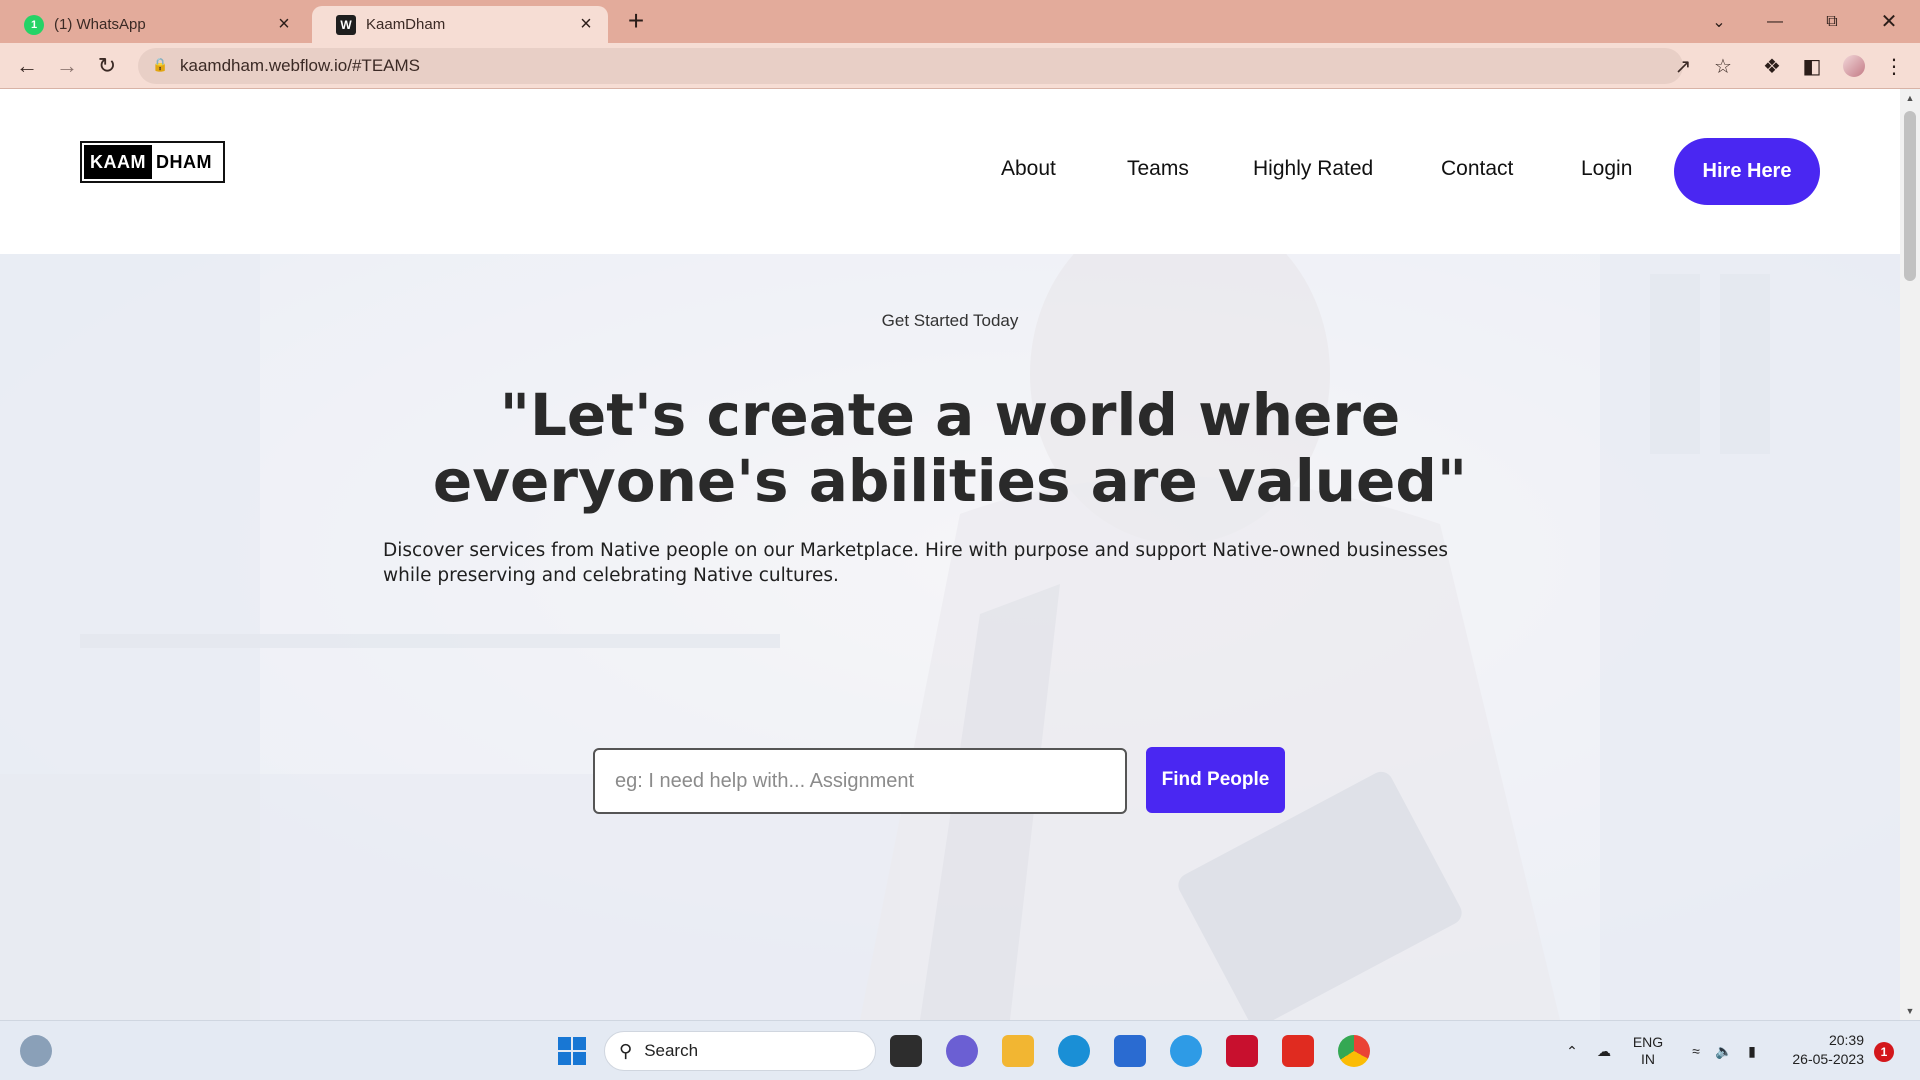 The height and width of the screenshot is (1080, 1920). Describe the element at coordinates (1130, 1051) in the screenshot. I see `microsoft-store-icon` at that location.